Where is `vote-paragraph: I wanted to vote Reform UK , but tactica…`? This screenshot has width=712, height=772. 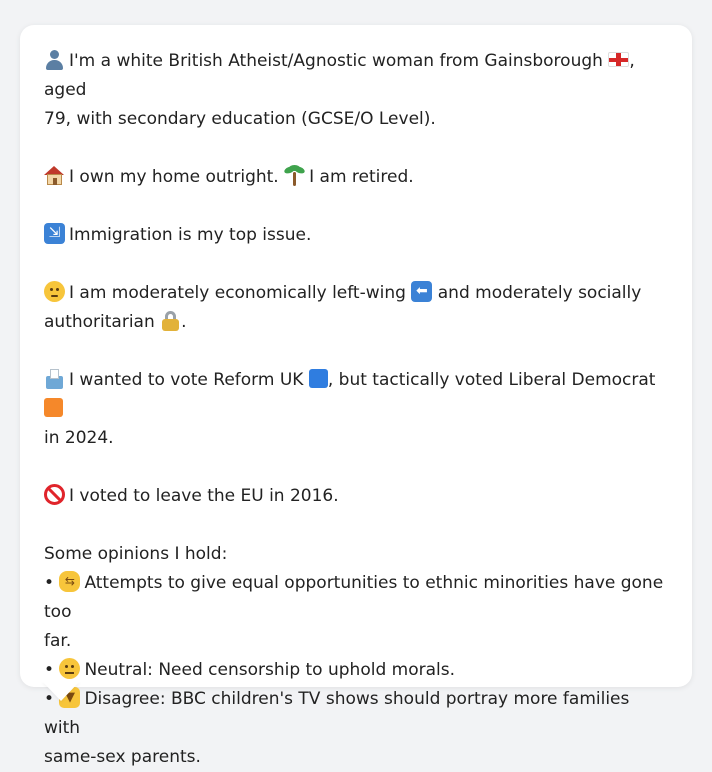
vote-paragraph: I wanted to vote Reform UK , but tactica… is located at coordinates (356, 409).